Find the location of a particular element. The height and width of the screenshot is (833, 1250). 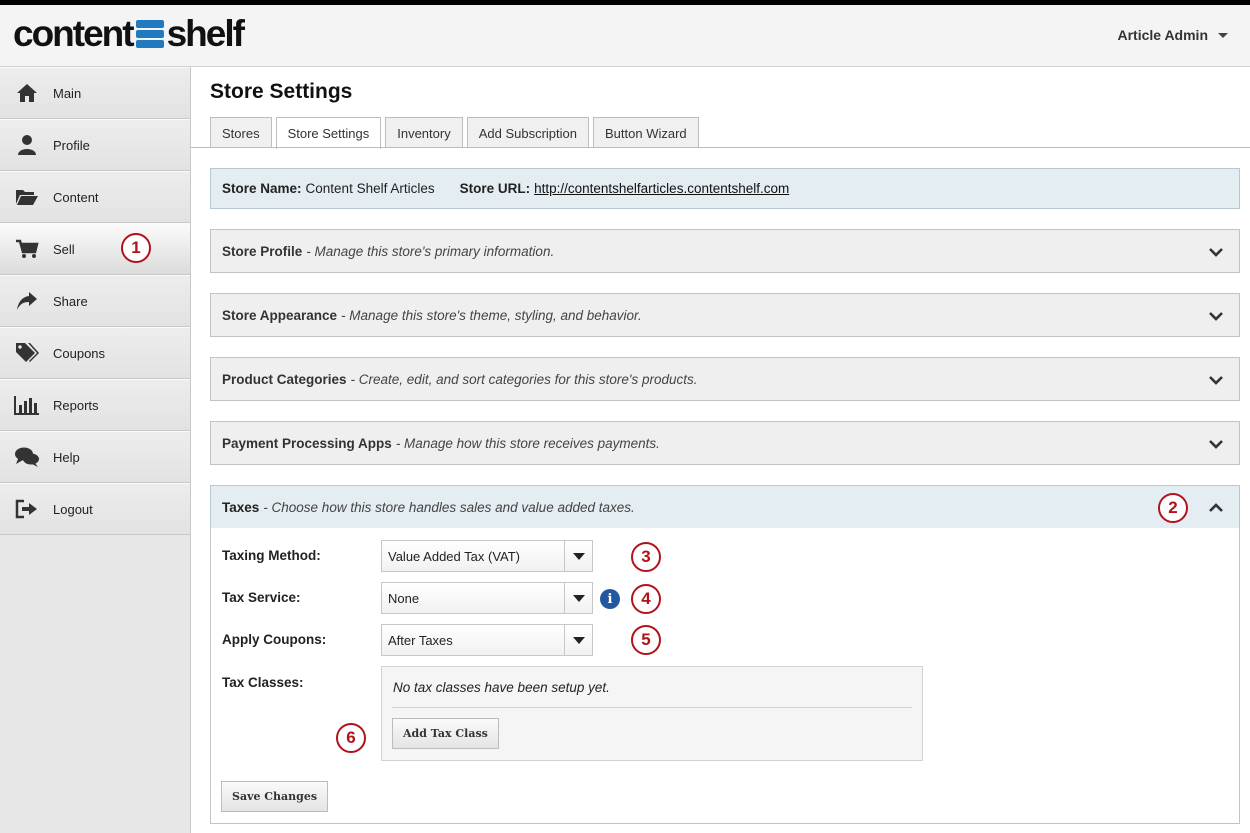

sidebar-item-main: Main is located at coordinates (95, 93).